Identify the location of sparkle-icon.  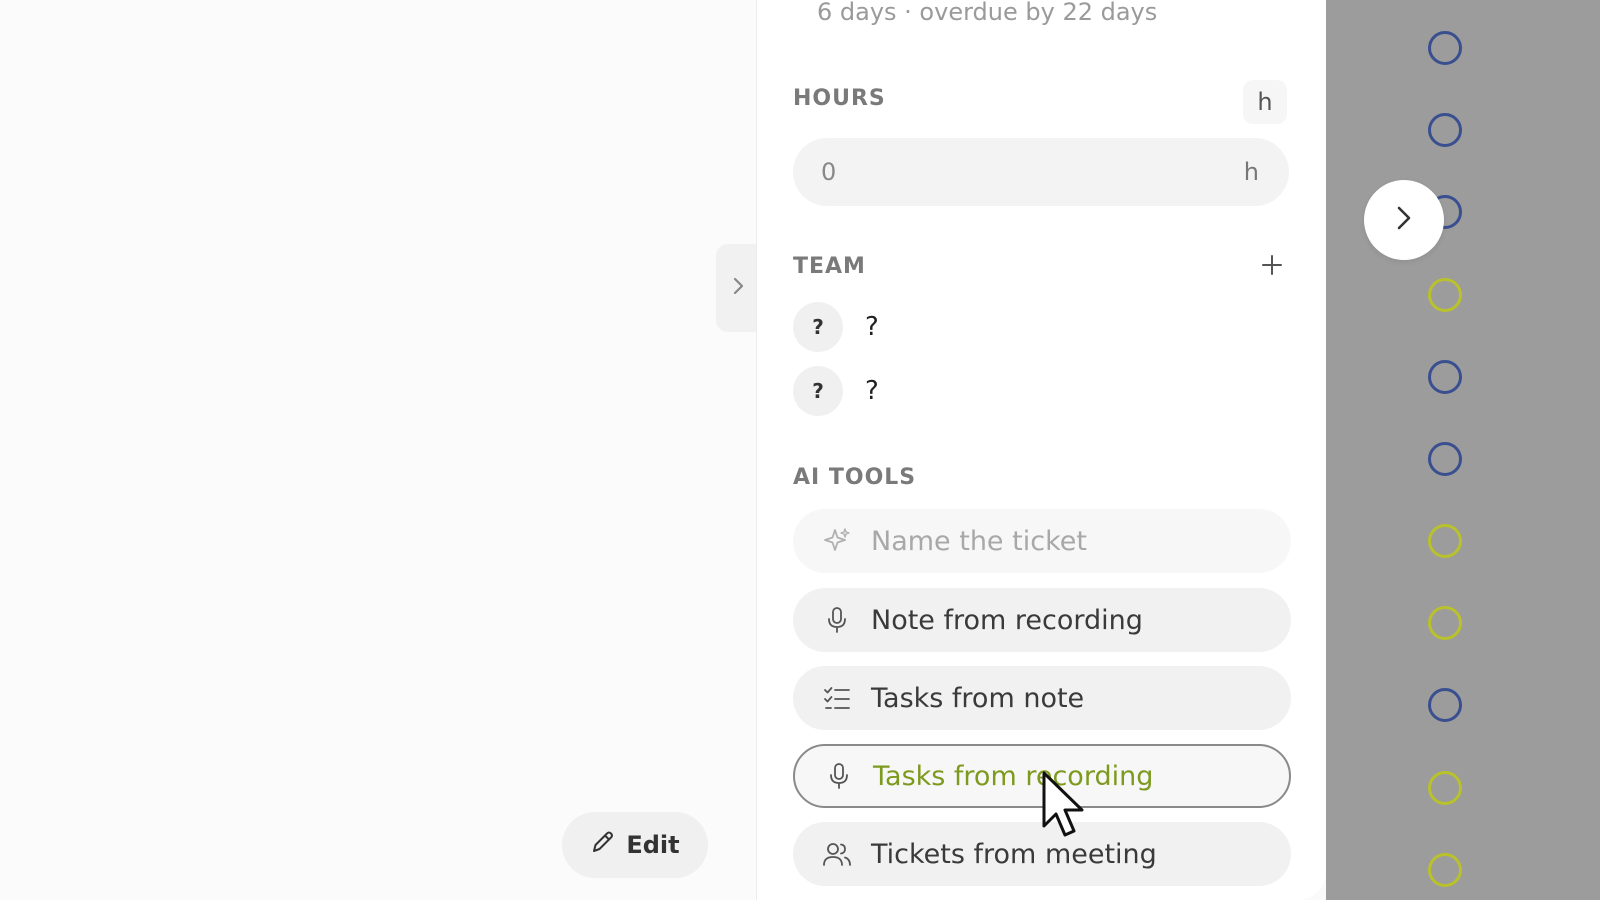
(837, 541).